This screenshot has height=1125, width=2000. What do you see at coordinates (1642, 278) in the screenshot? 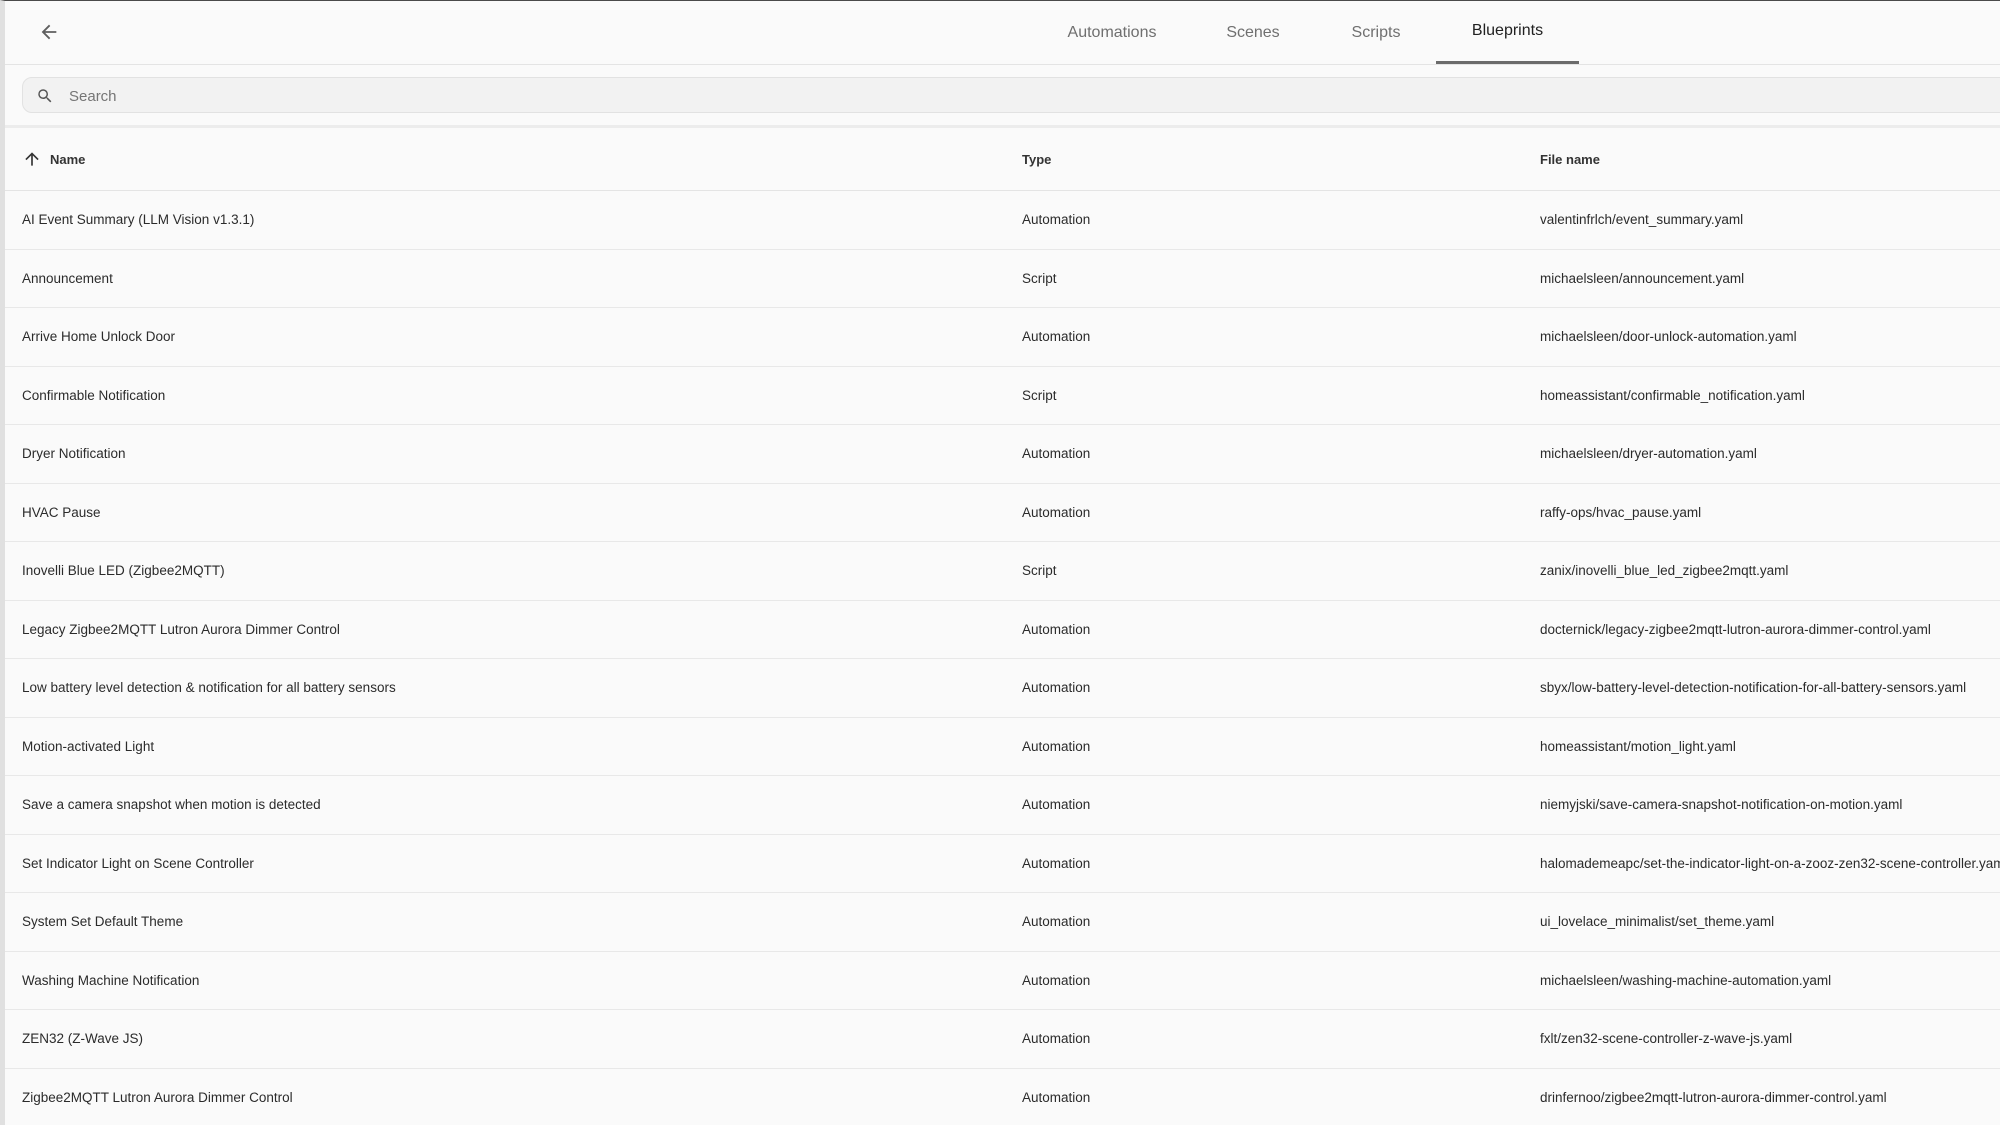
I see `cell-file-name: michaelsleen/announcement.yaml` at bounding box center [1642, 278].